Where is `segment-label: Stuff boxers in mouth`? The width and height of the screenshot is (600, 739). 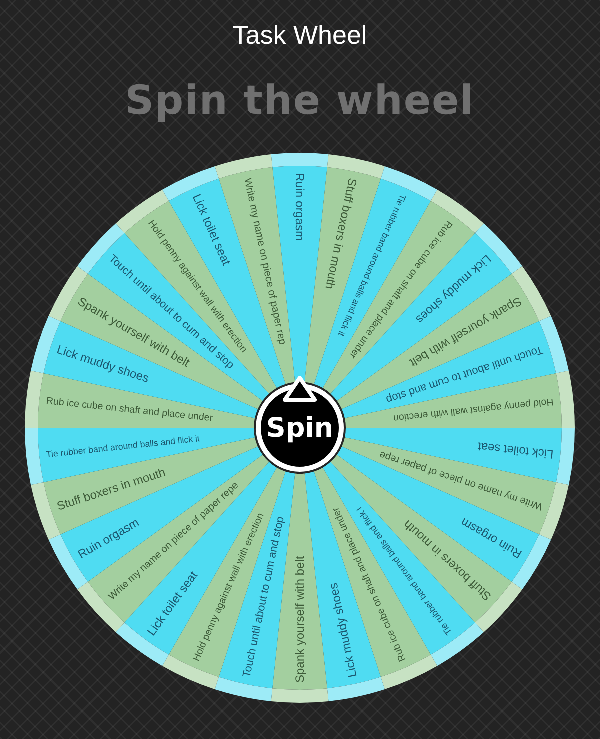
segment-label: Stuff boxers in mouth is located at coordinates (111, 489).